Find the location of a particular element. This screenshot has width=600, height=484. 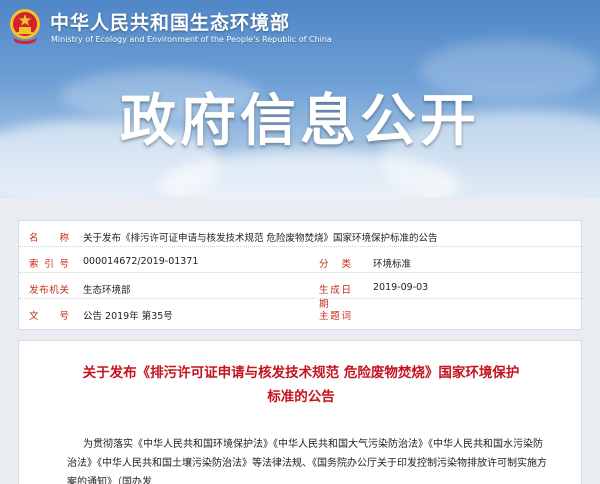

info-row-docno: 文号 公告 2019年 第35号 主题词 is located at coordinates (301, 314).